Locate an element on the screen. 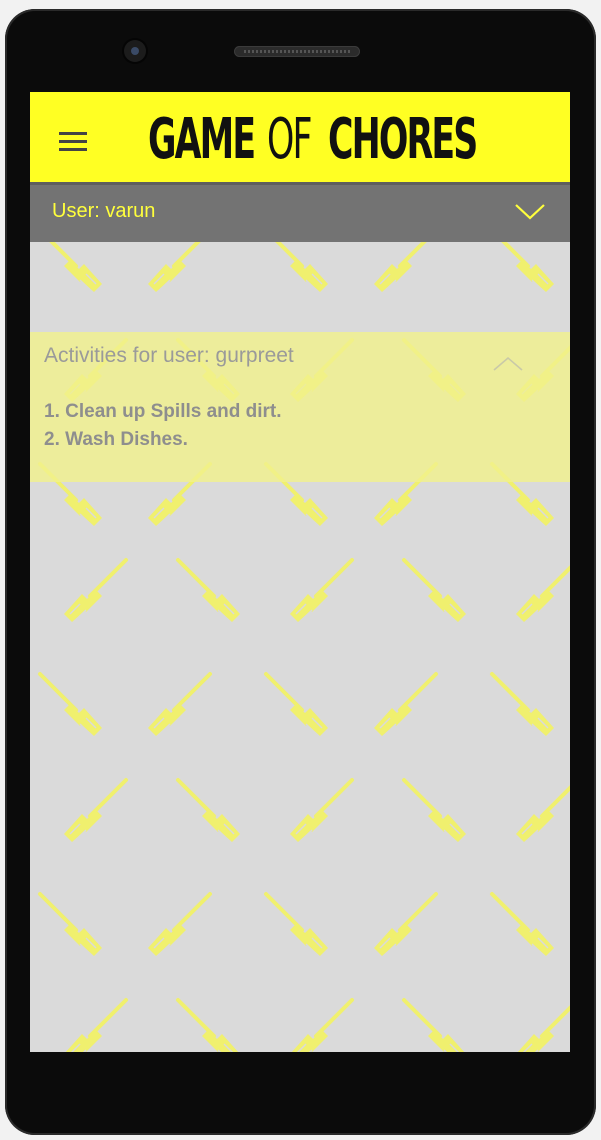 This screenshot has width=601, height=1140. app-header: GAME OF CHORES is located at coordinates (300, 137).